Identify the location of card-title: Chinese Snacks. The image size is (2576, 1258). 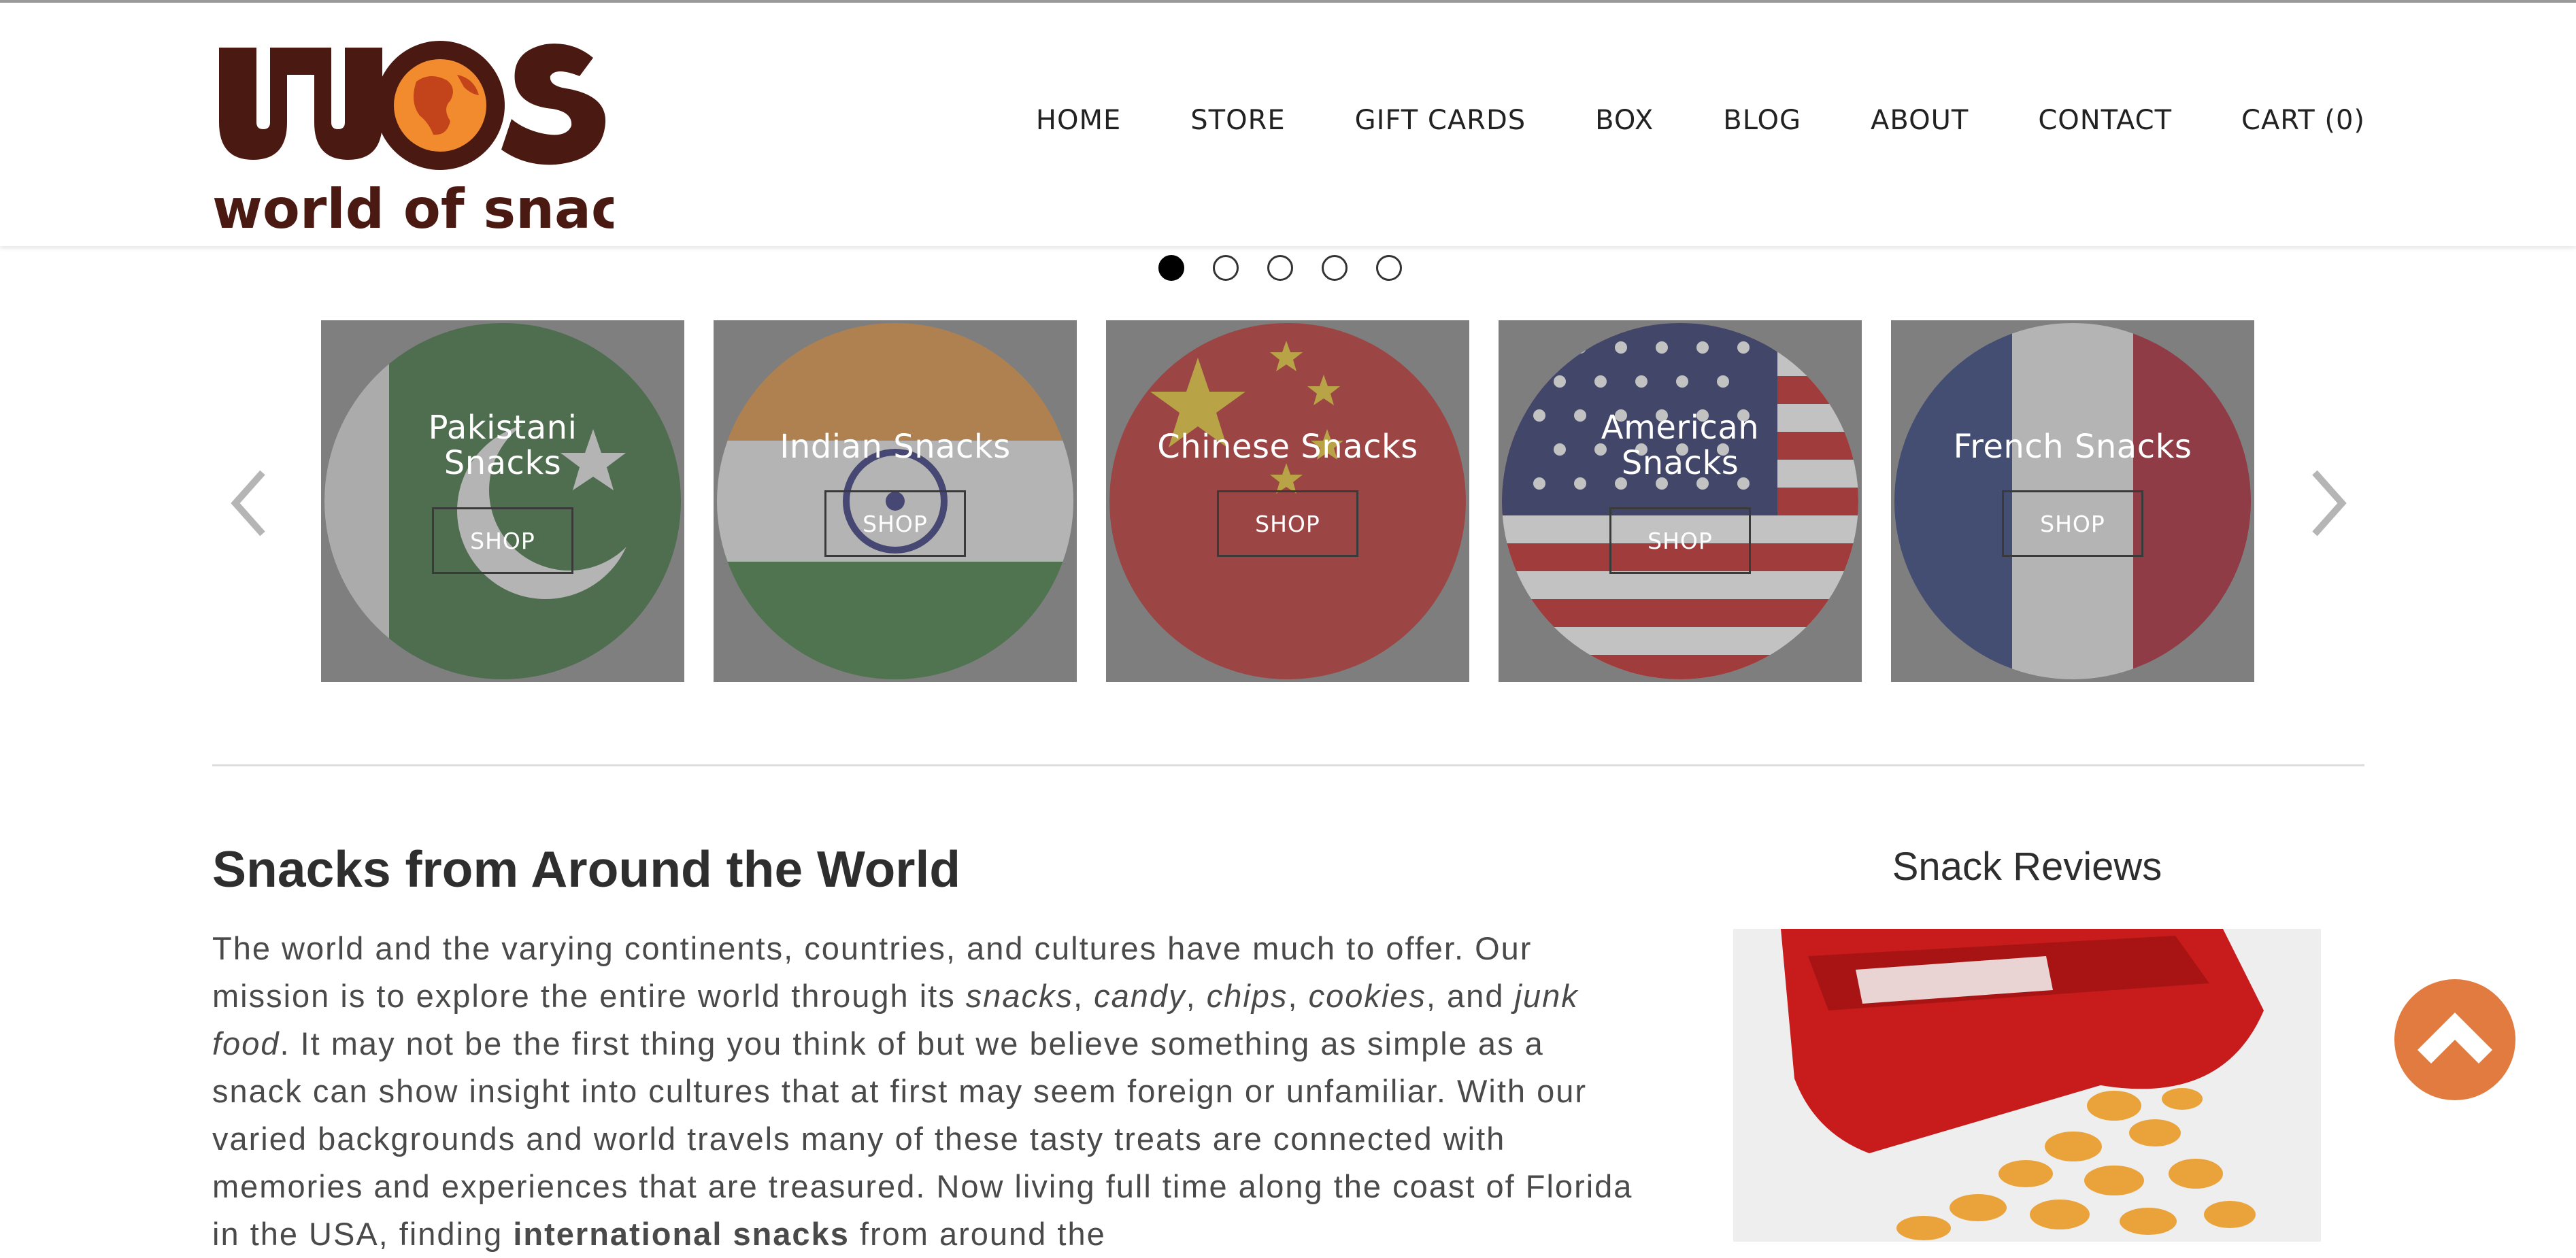
(1287, 447).